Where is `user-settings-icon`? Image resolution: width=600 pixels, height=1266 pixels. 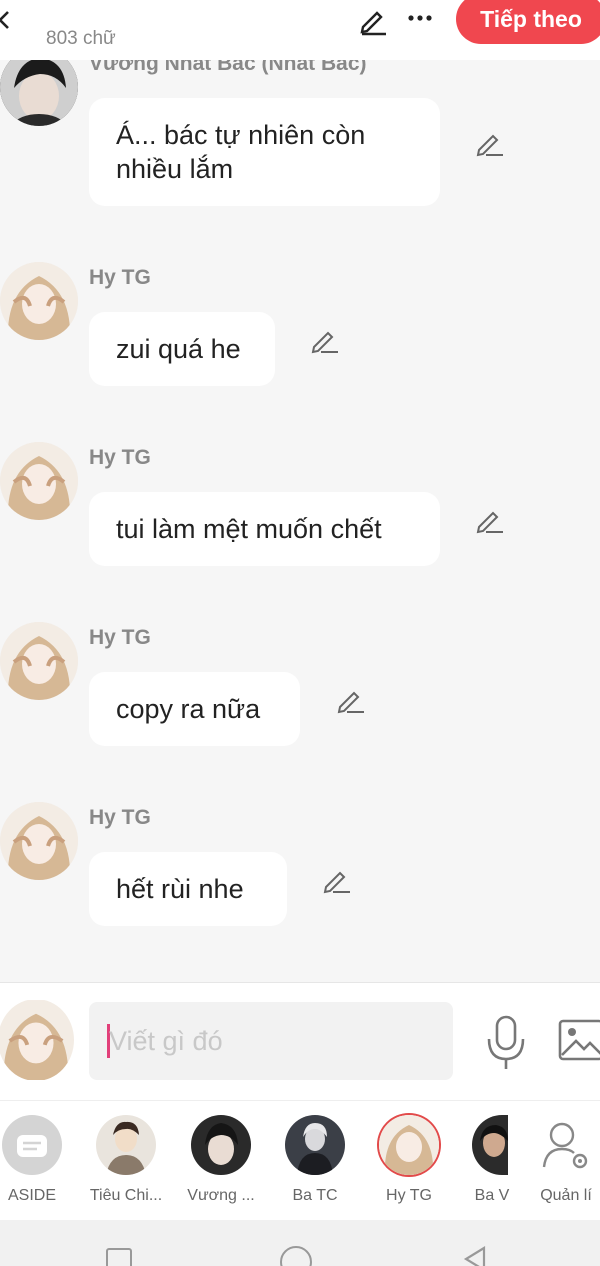 user-settings-icon is located at coordinates (566, 1145).